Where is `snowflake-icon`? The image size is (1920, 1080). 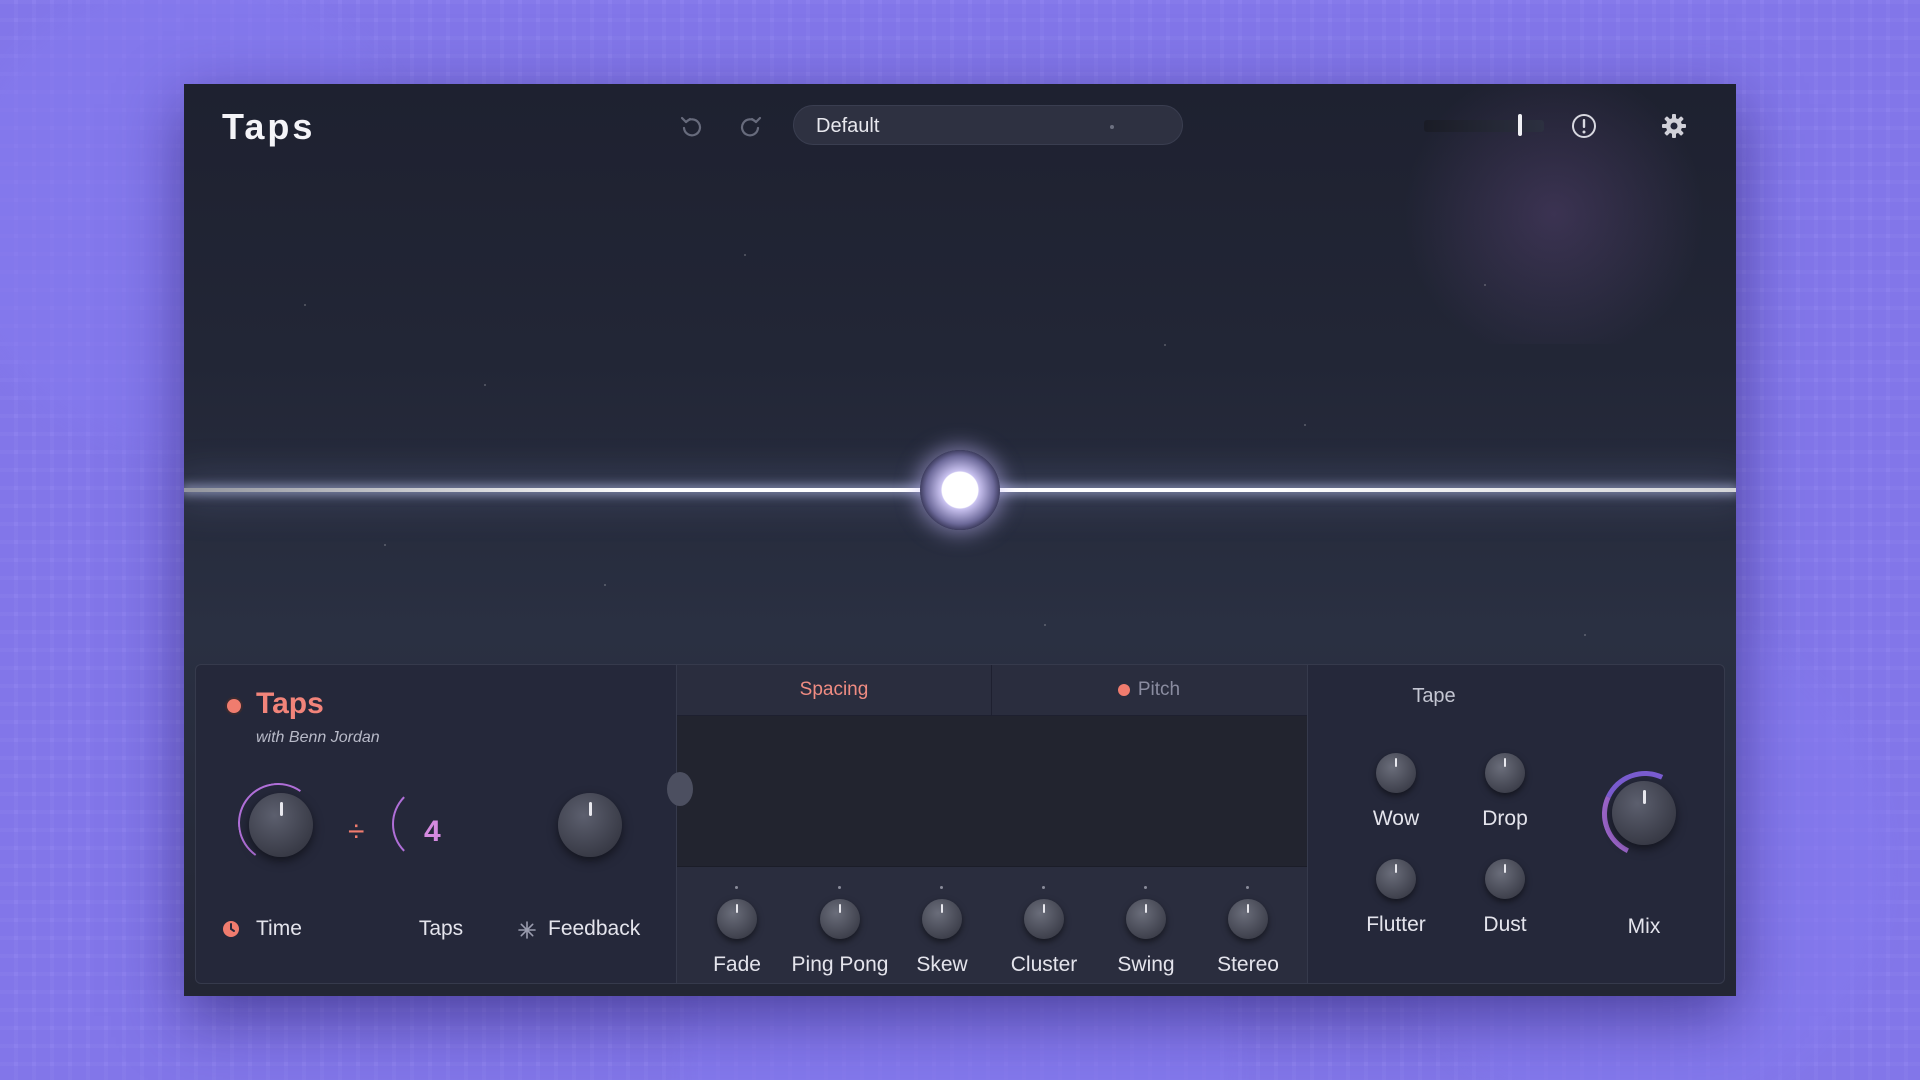 snowflake-icon is located at coordinates (527, 930).